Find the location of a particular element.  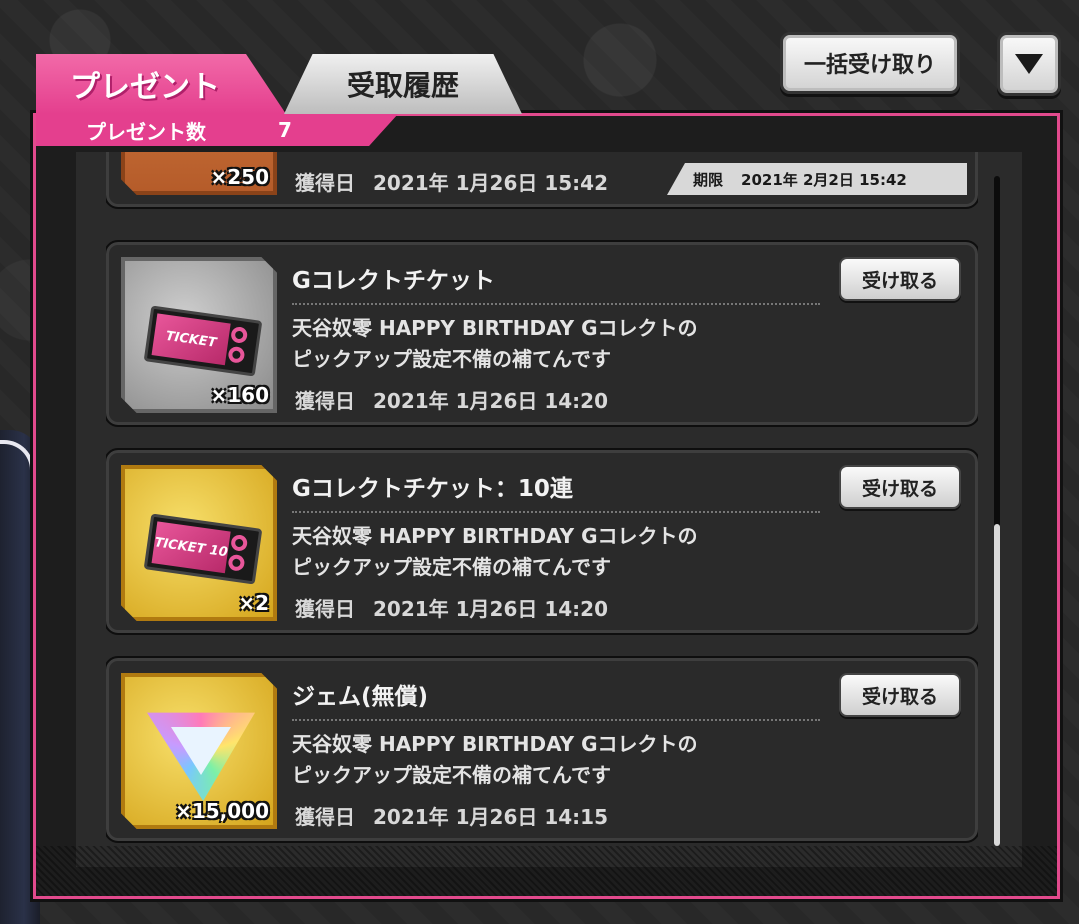

item-title: ジェム(無償) is located at coordinates (360, 697).